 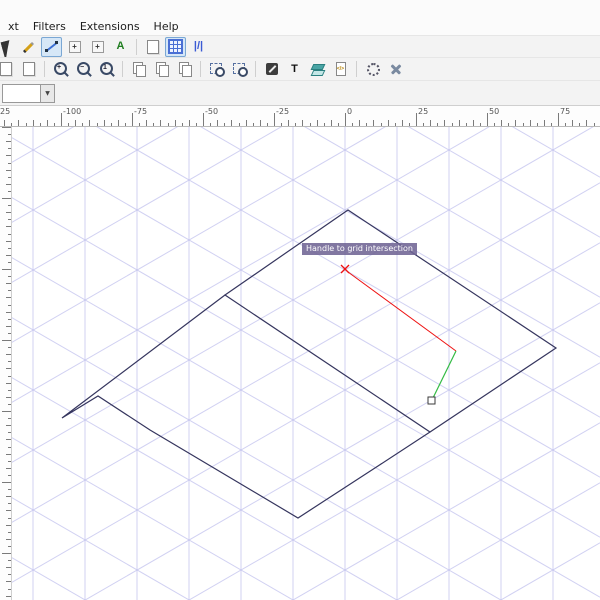 I want to click on menu-xt: xt, so click(x=13, y=26).